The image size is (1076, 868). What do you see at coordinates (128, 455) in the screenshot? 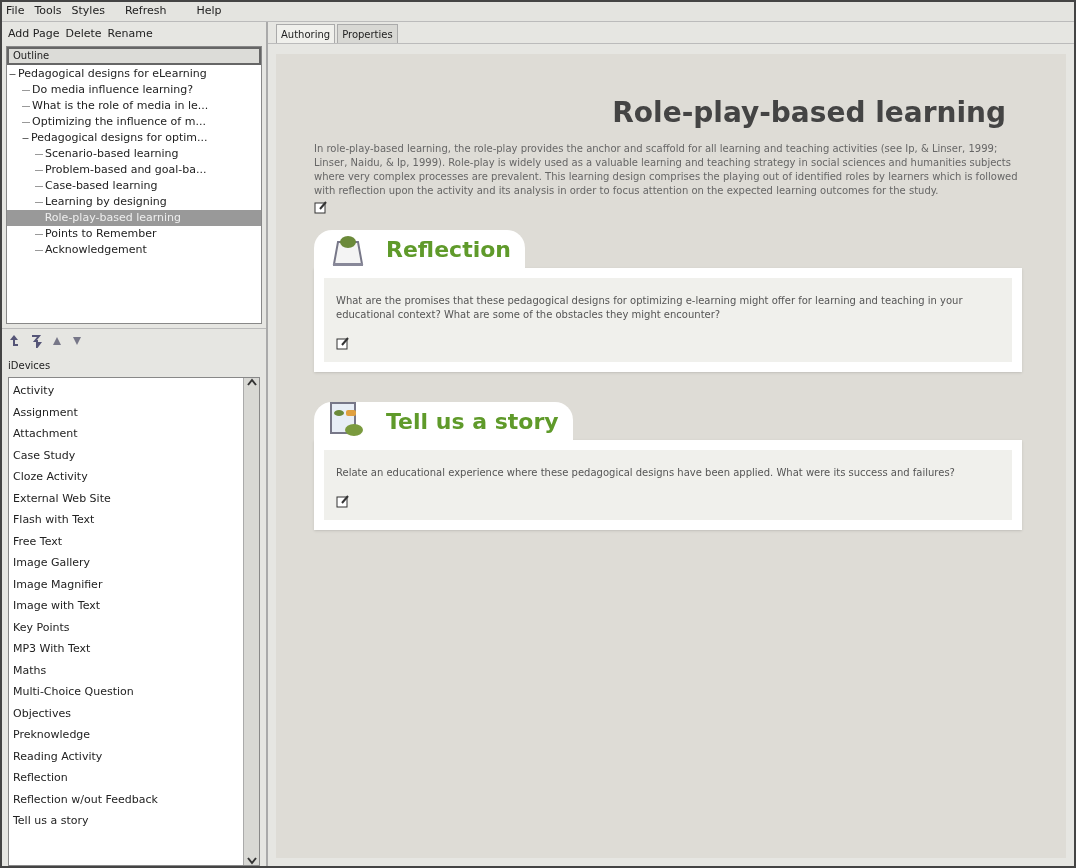
I see `list-item: Case Study` at bounding box center [128, 455].